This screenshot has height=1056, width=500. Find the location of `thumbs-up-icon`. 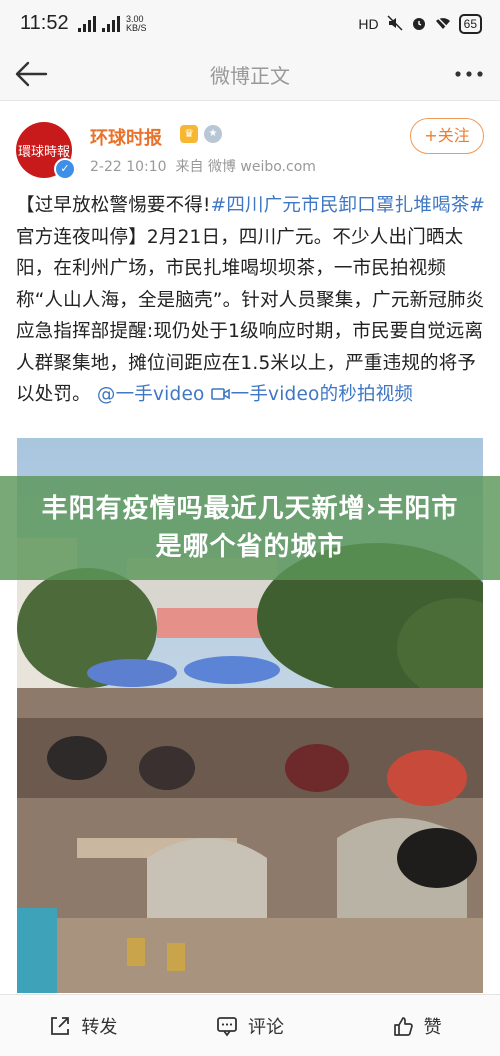

thumbs-up-icon is located at coordinates (403, 1026).